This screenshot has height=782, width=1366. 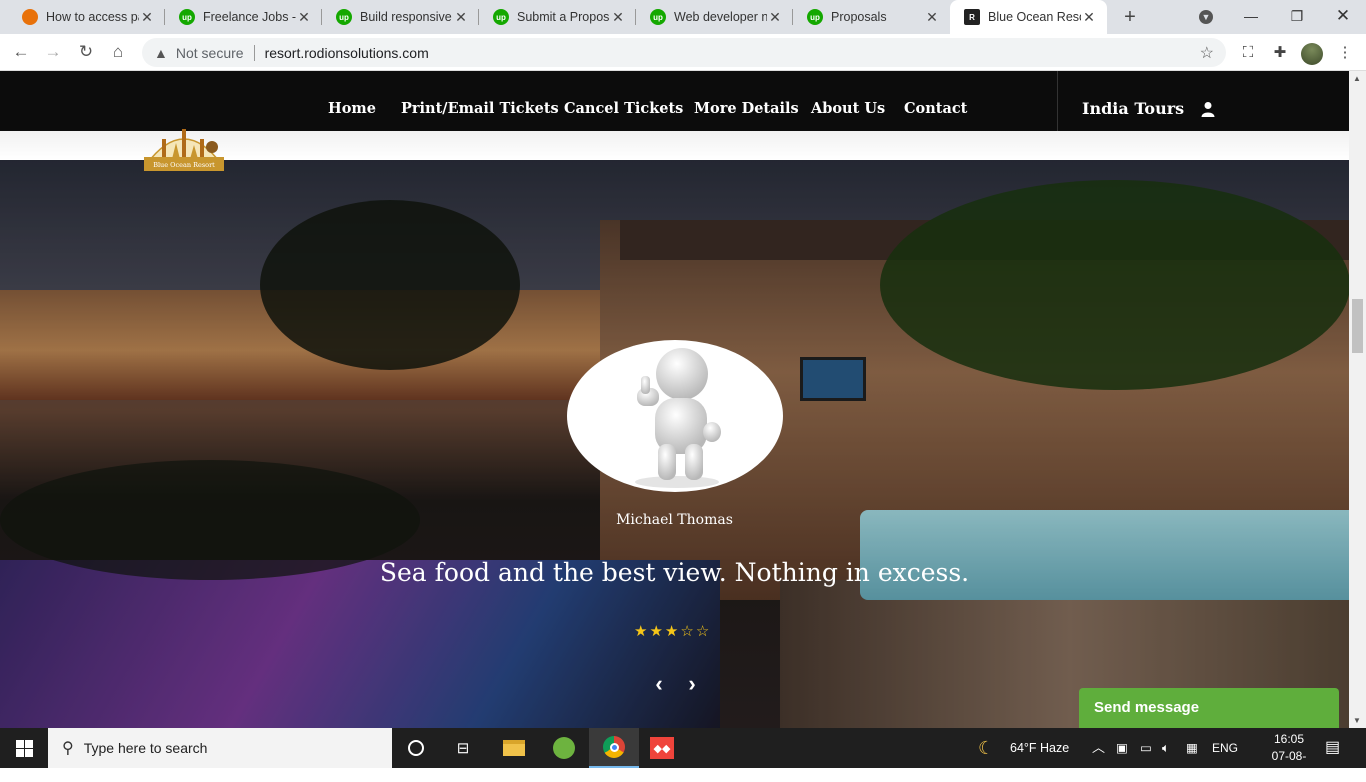 I want to click on cortana-icon, so click(x=416, y=748).